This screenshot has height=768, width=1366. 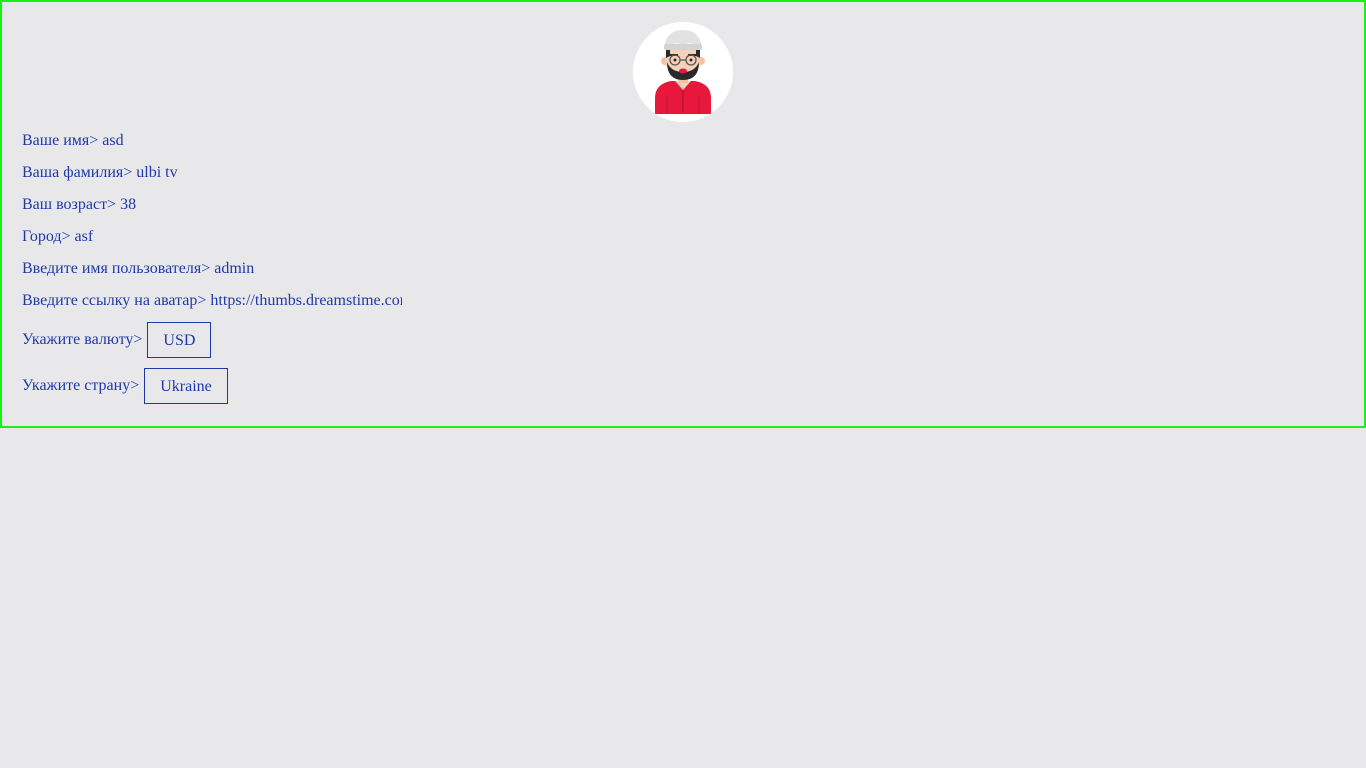 What do you see at coordinates (186, 386) in the screenshot?
I see `country-select: Ukraine` at bounding box center [186, 386].